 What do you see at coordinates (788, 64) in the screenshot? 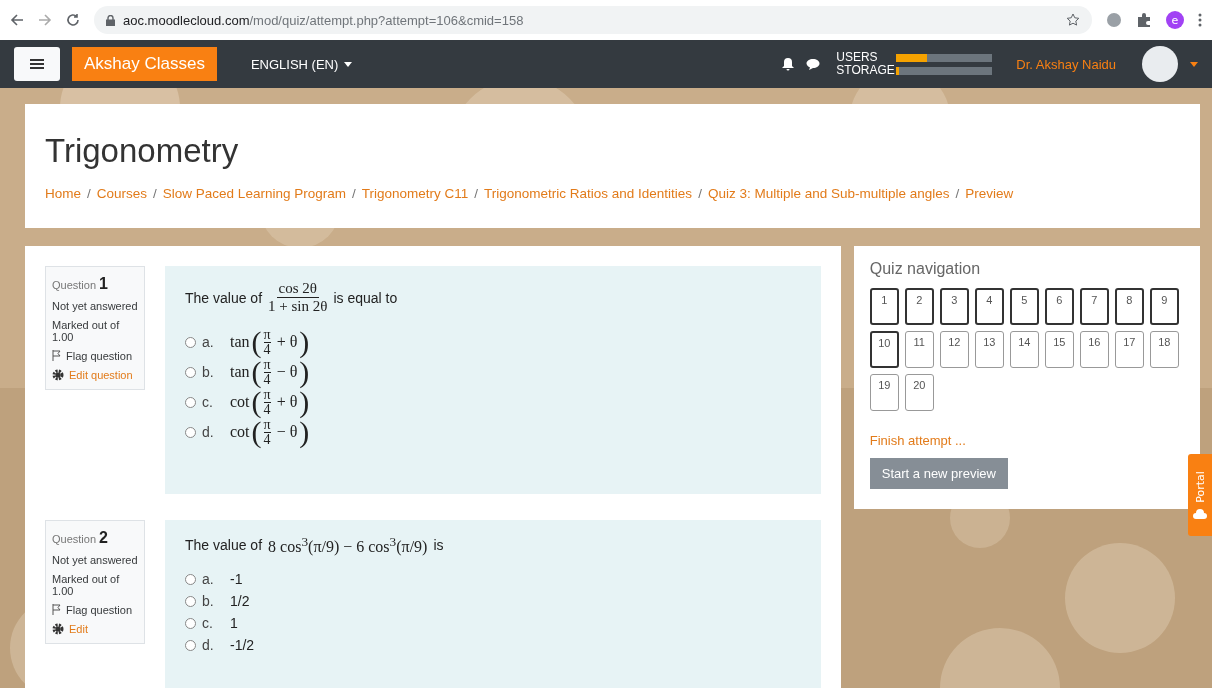
I see `bell-icon` at bounding box center [788, 64].